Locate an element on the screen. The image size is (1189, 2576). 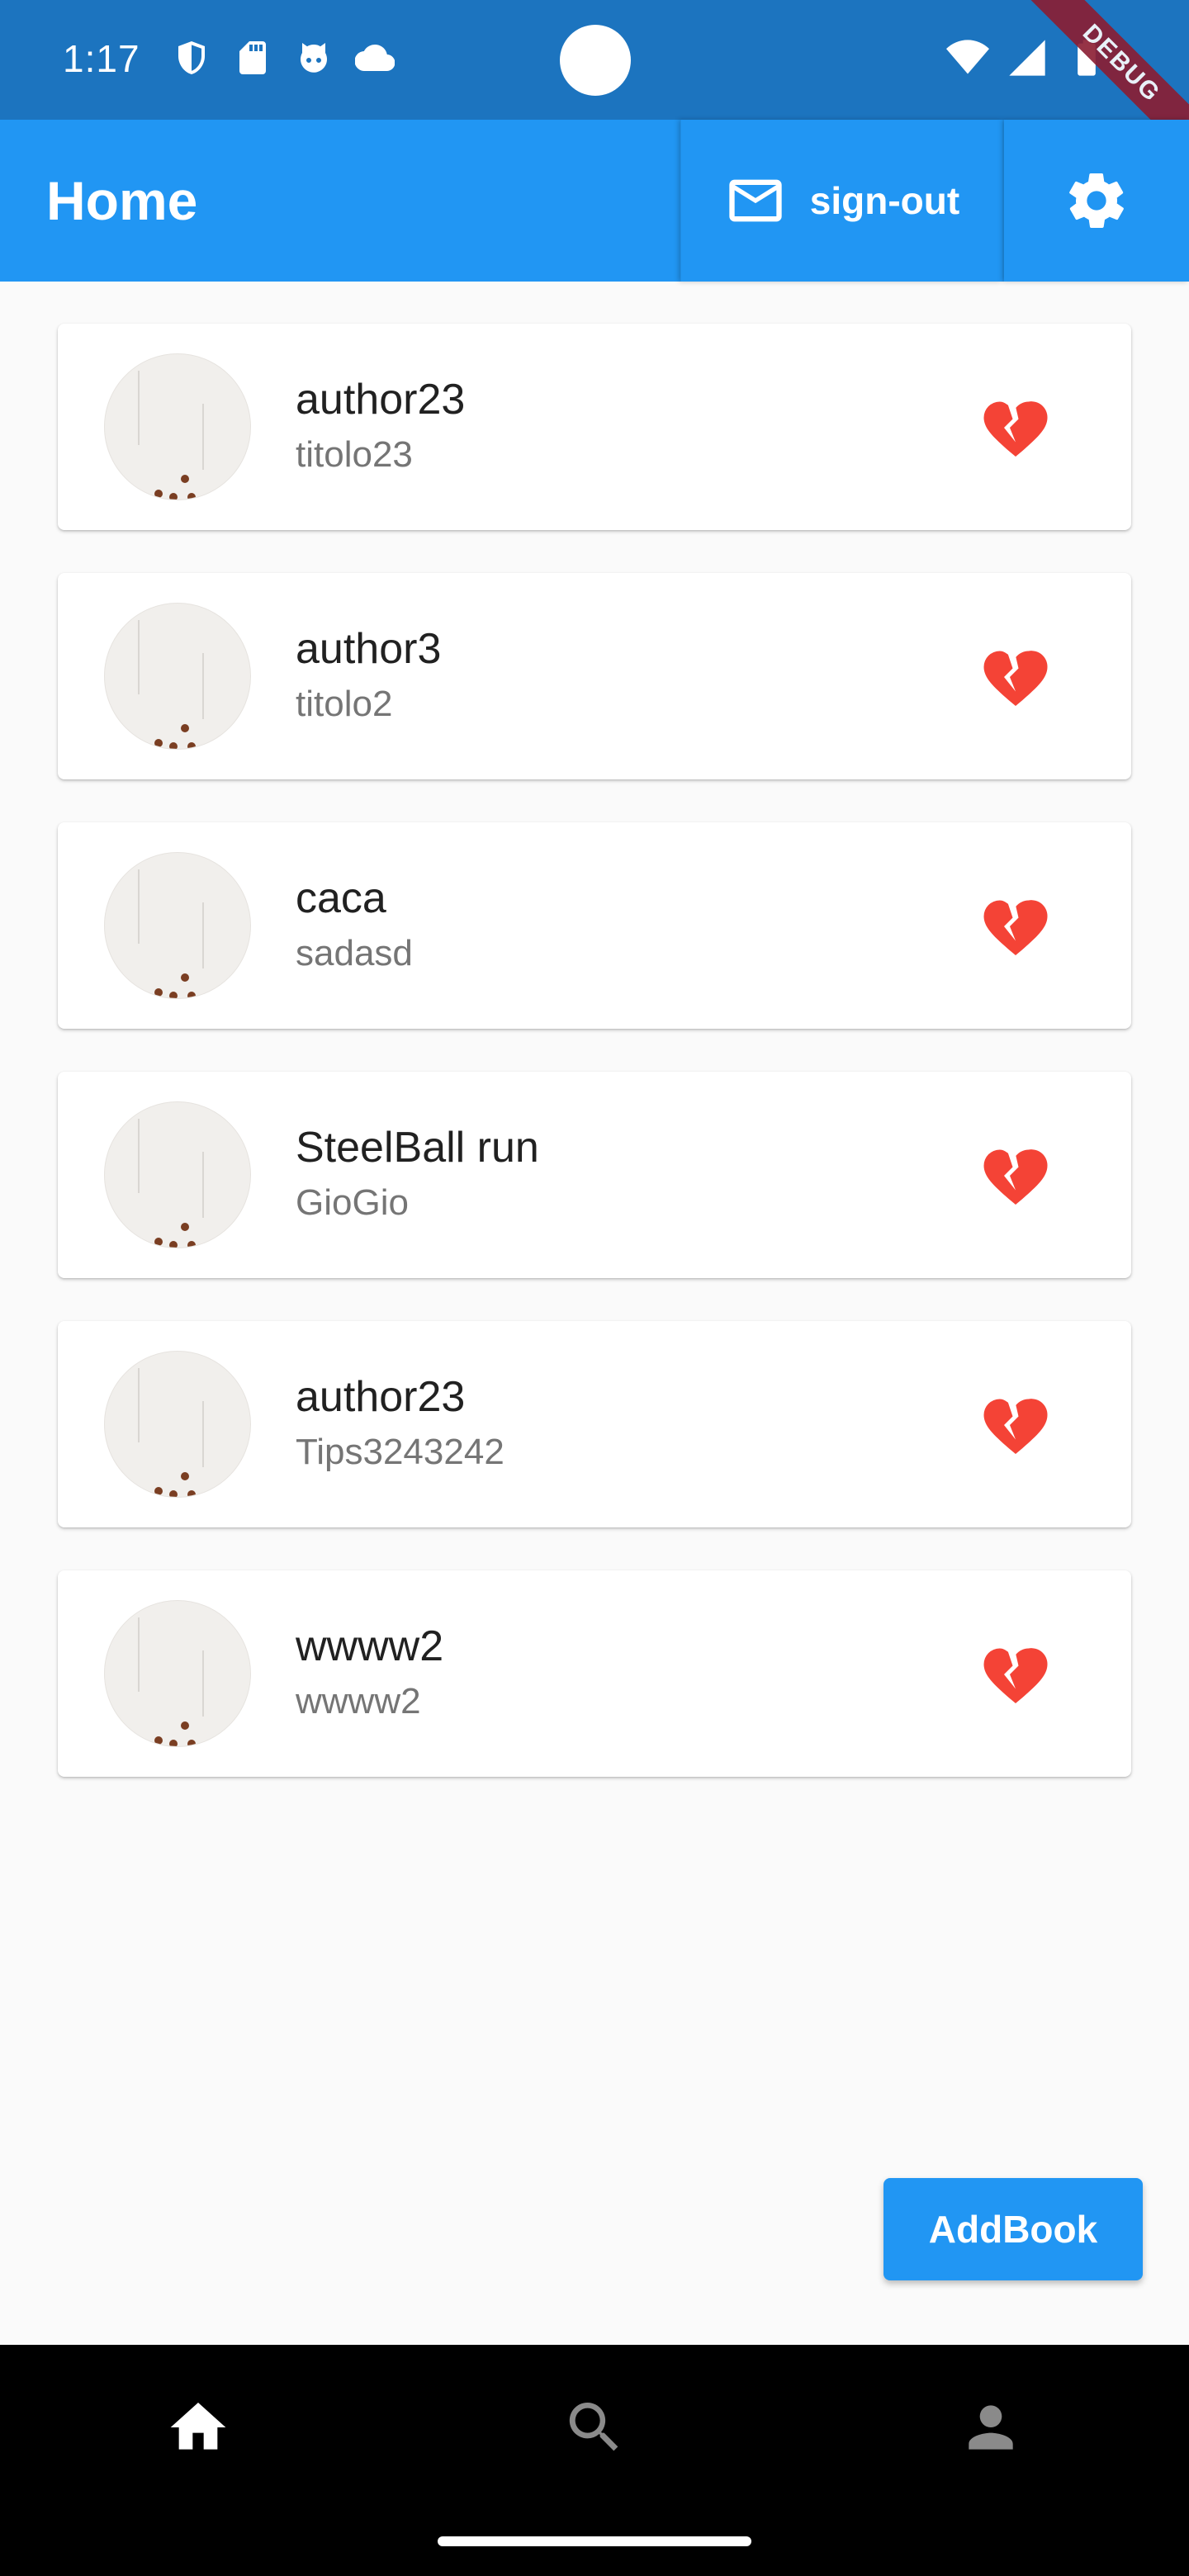
cloud-icon is located at coordinates (375, 58).